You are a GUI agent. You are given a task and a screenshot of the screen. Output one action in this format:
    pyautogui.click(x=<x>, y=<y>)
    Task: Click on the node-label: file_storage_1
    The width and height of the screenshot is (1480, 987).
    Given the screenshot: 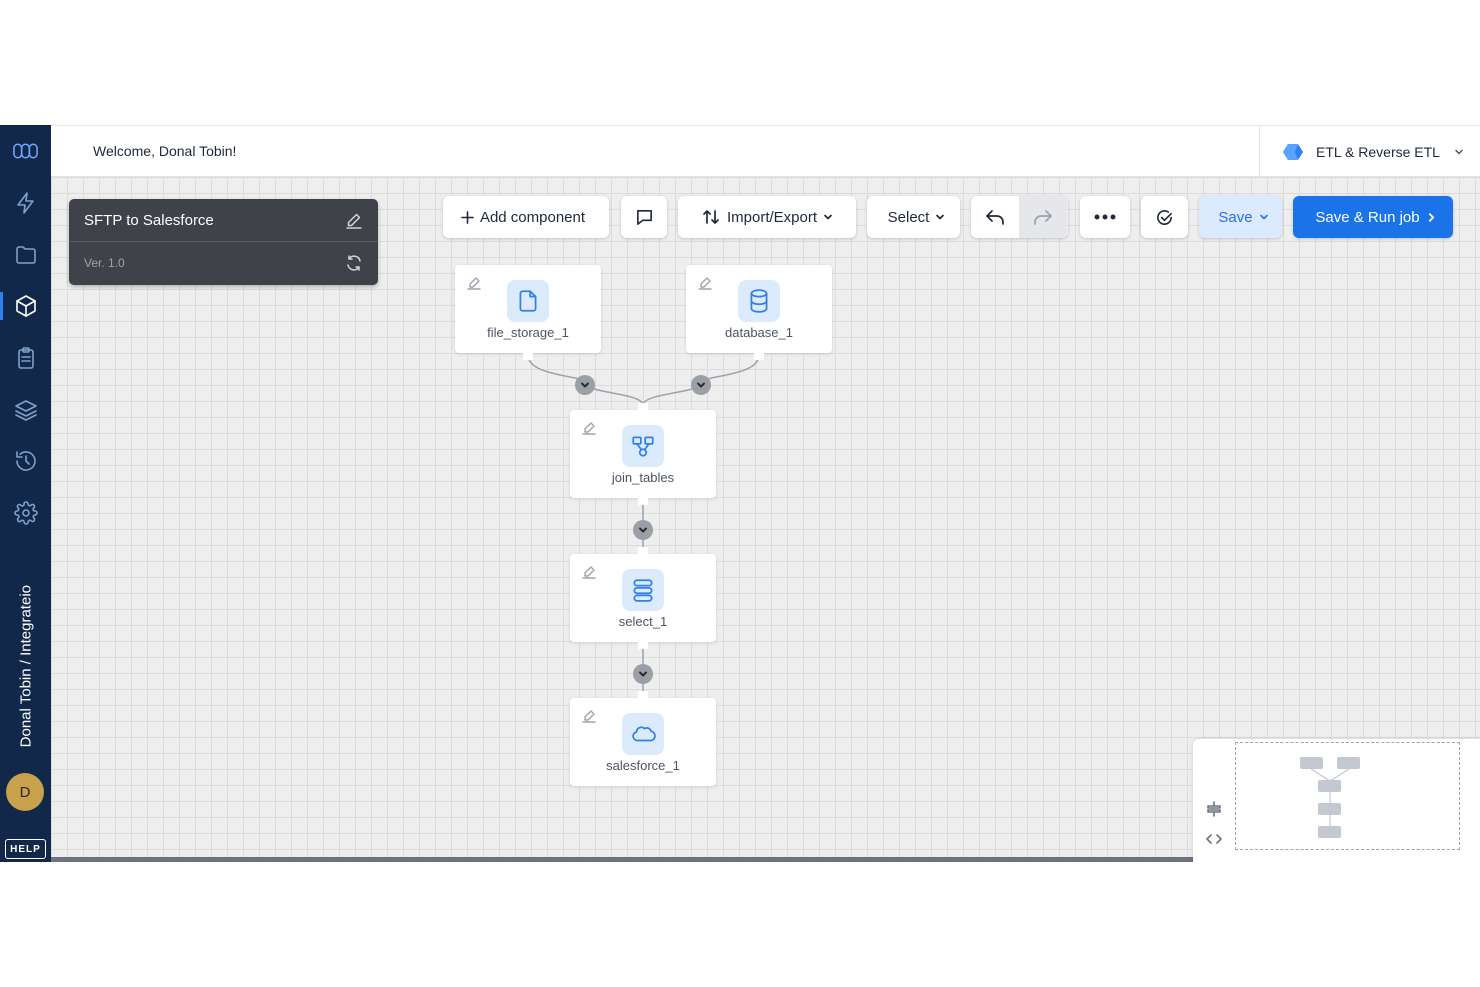 What is the action you would take?
    pyautogui.click(x=528, y=332)
    